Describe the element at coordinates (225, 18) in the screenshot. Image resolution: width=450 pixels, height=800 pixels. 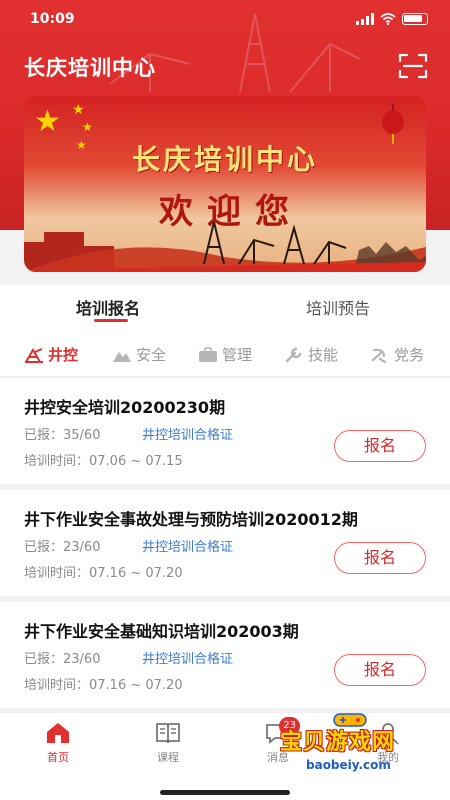
I see `status-bar: 10:09` at that location.